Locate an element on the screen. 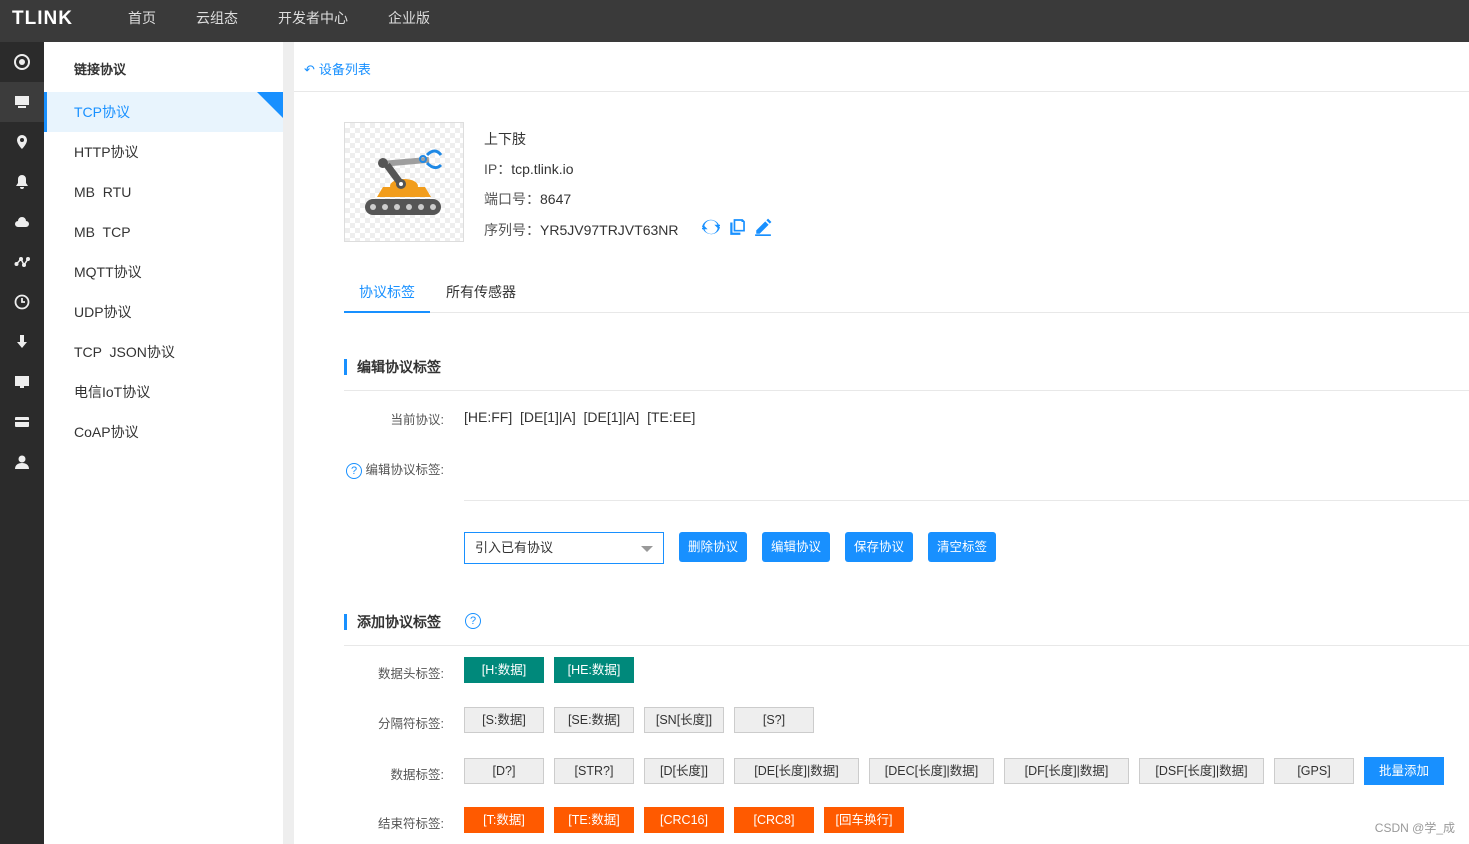 This screenshot has width=1469, height=844. device-name: 上下肢 is located at coordinates (505, 139).